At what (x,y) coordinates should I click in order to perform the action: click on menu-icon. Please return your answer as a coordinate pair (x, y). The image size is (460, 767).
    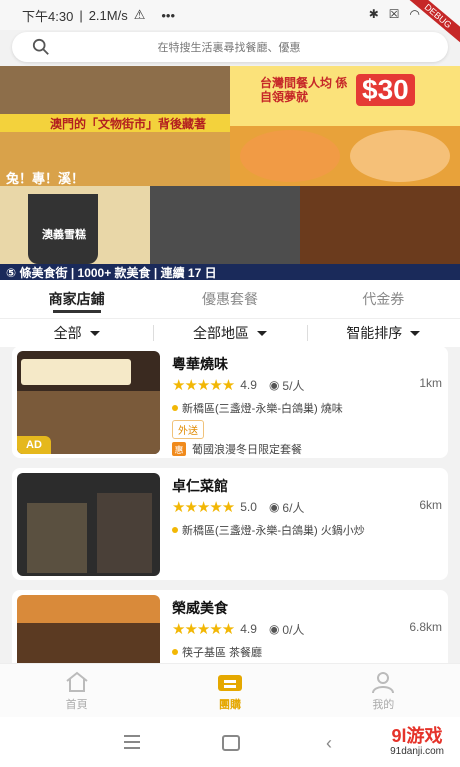
    Looking at the image, I should click on (132, 742).